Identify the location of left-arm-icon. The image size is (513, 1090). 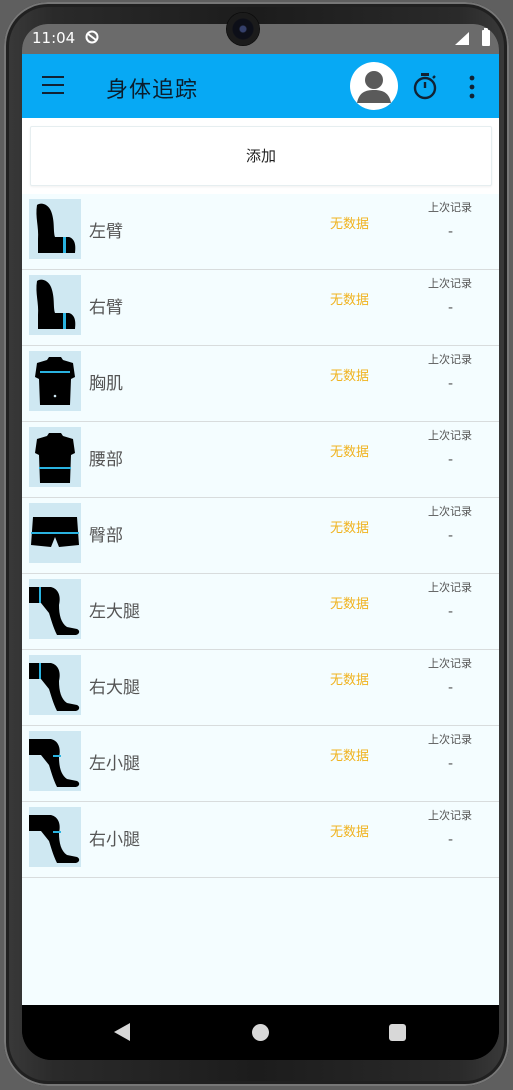
(56, 228).